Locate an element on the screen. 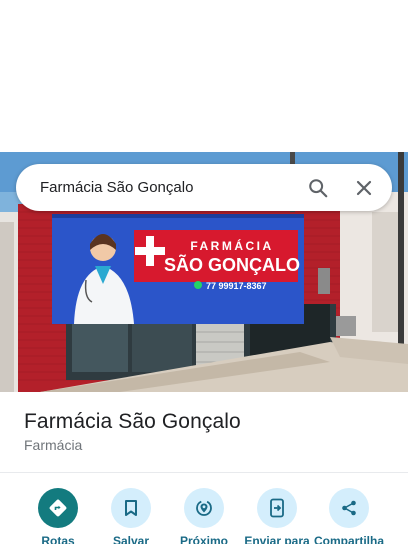  save-label: Salvar is located at coordinates (131, 539).